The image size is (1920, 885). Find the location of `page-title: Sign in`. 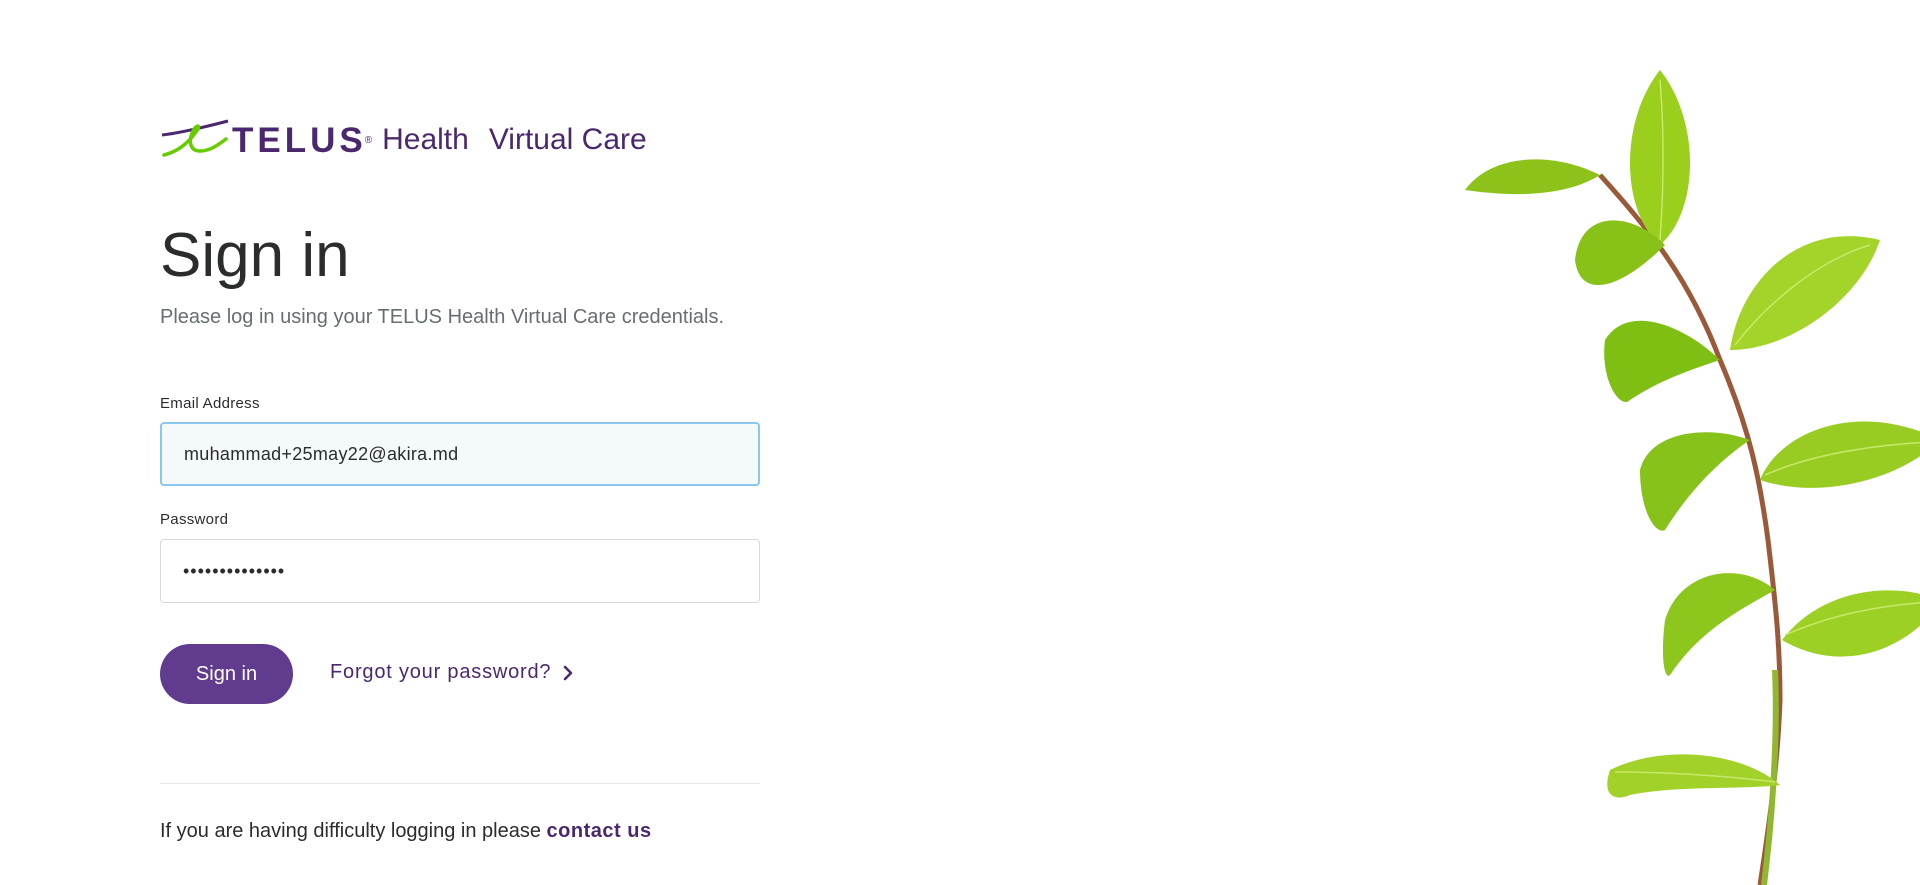

page-title: Sign in is located at coordinates (255, 255).